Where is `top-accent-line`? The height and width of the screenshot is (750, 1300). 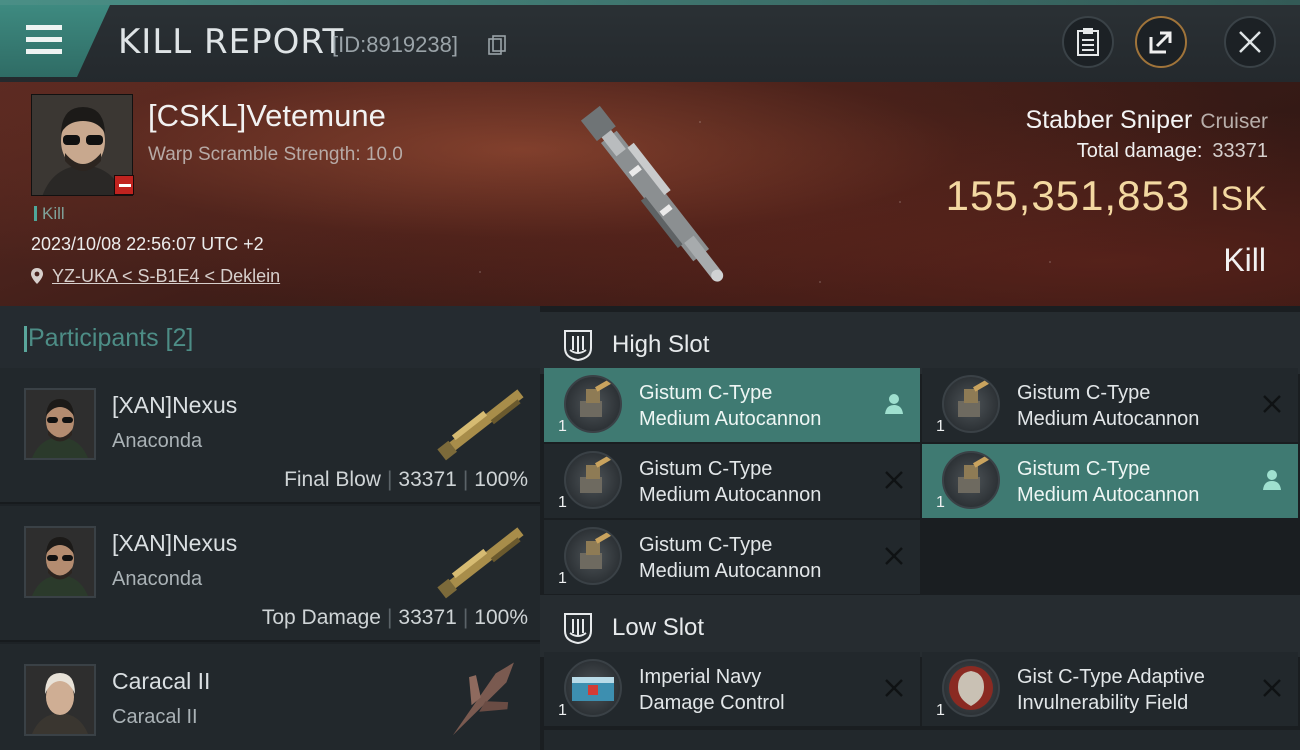
top-accent-line is located at coordinates (650, 2).